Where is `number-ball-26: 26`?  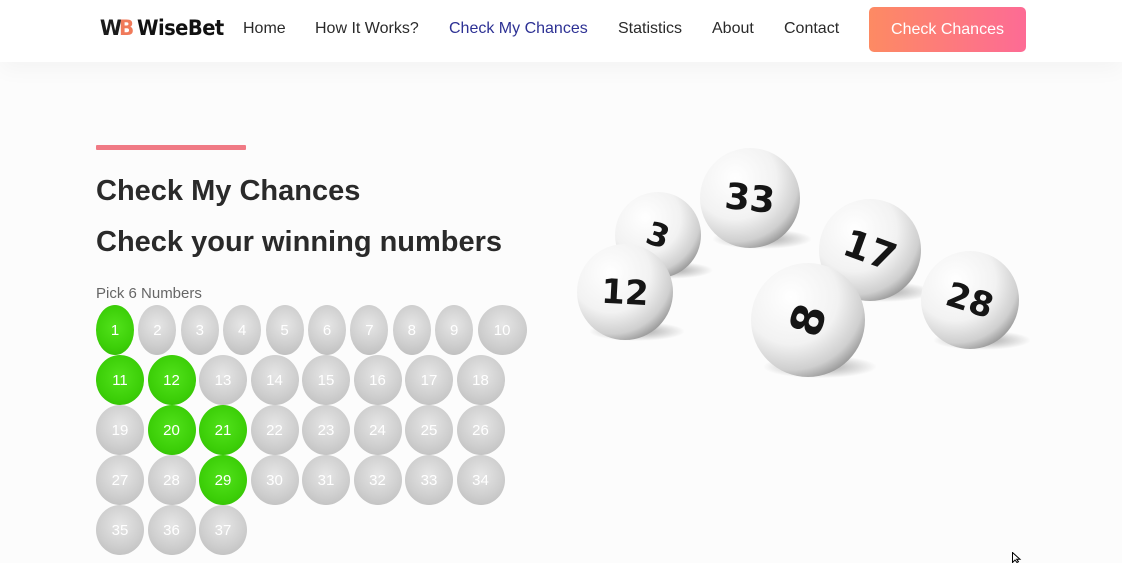 number-ball-26: 26 is located at coordinates (480, 430).